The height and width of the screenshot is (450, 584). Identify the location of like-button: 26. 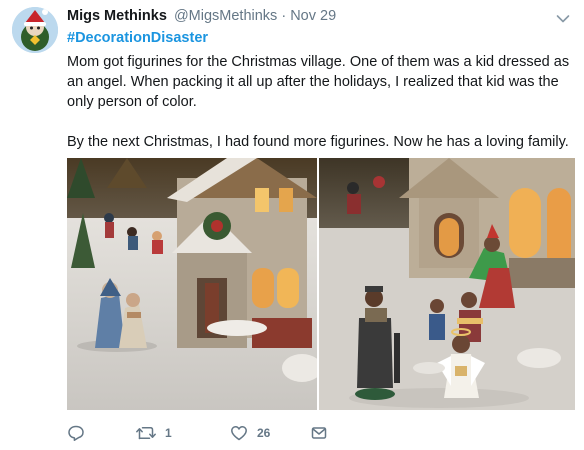
(250, 433).